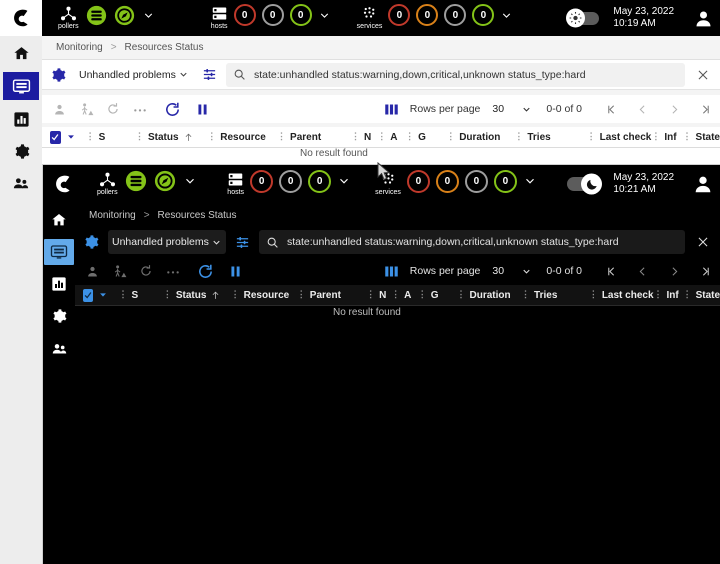 The height and width of the screenshot is (564, 720). What do you see at coordinates (674, 109) in the screenshot?
I see `next-page-icon` at bounding box center [674, 109].